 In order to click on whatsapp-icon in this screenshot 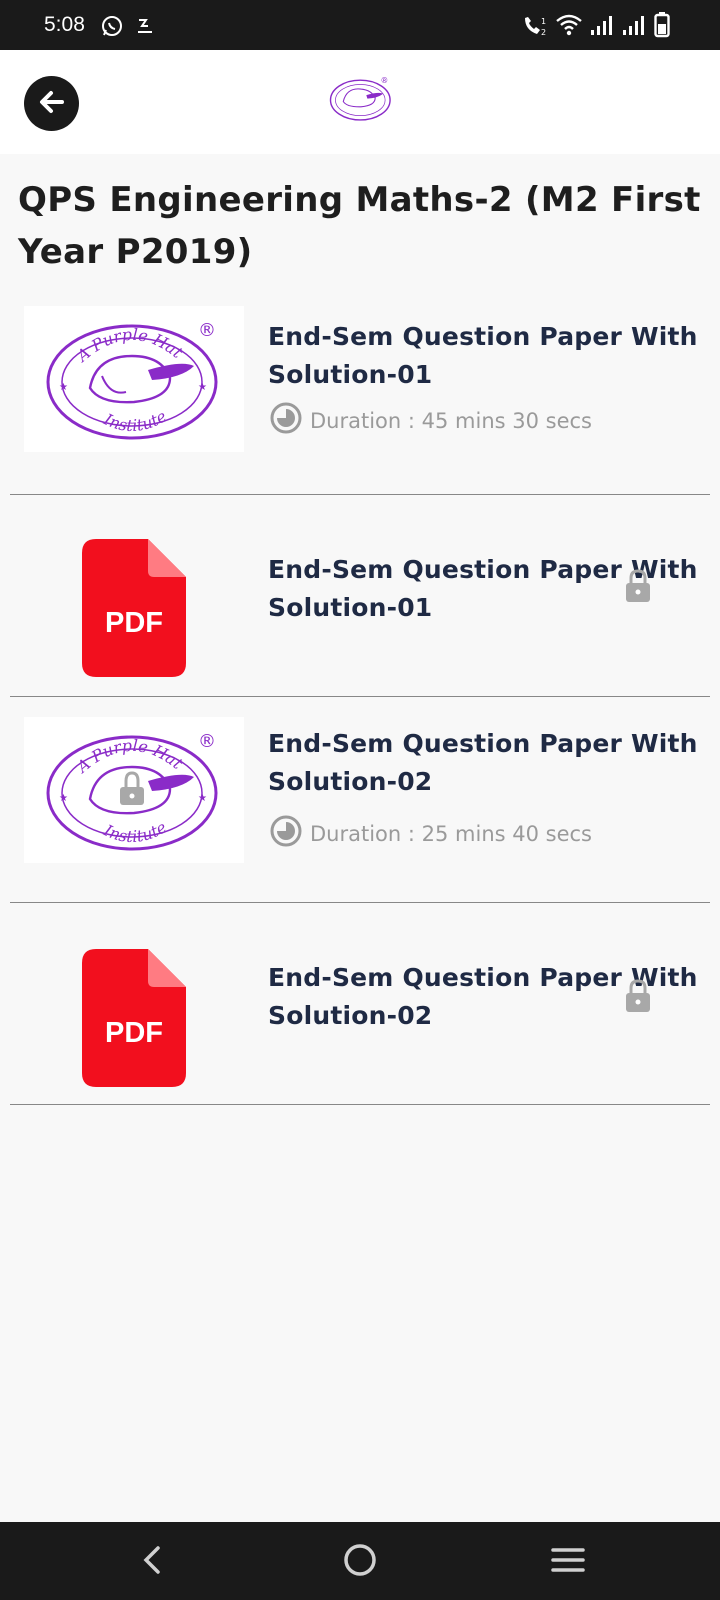, I will do `click(112, 28)`.